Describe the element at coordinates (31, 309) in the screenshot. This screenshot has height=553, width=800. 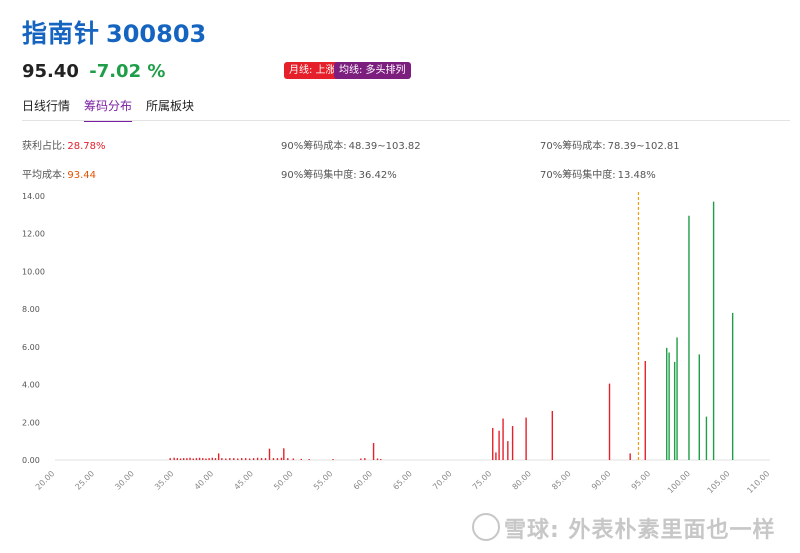
I see `y-tick-label: 8.00` at that location.